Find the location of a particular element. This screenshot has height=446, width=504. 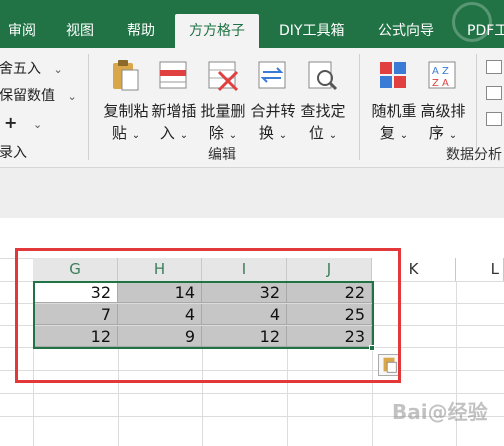

plus-label: + is located at coordinates (11, 122).